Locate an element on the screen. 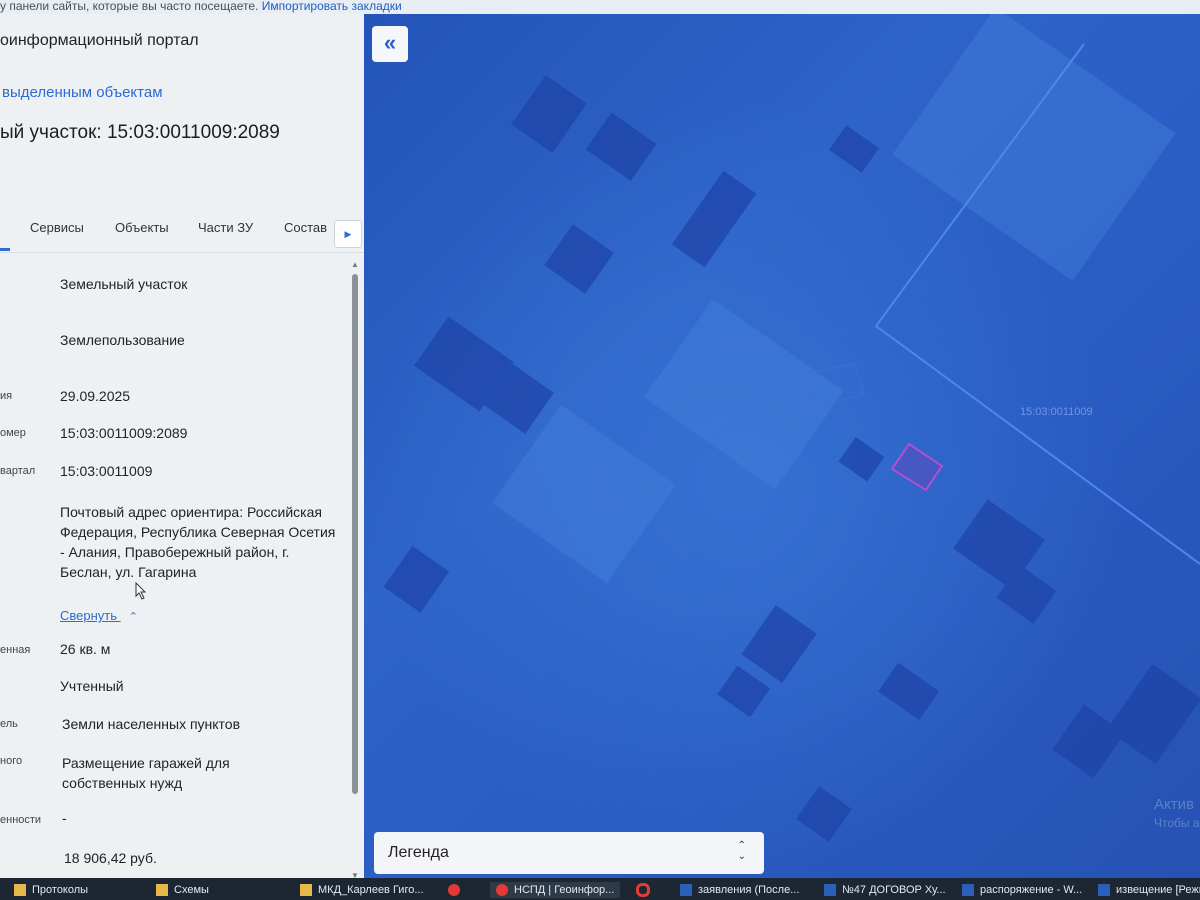  panel-scrollbar: ▲ ▼ is located at coordinates (355, 569).